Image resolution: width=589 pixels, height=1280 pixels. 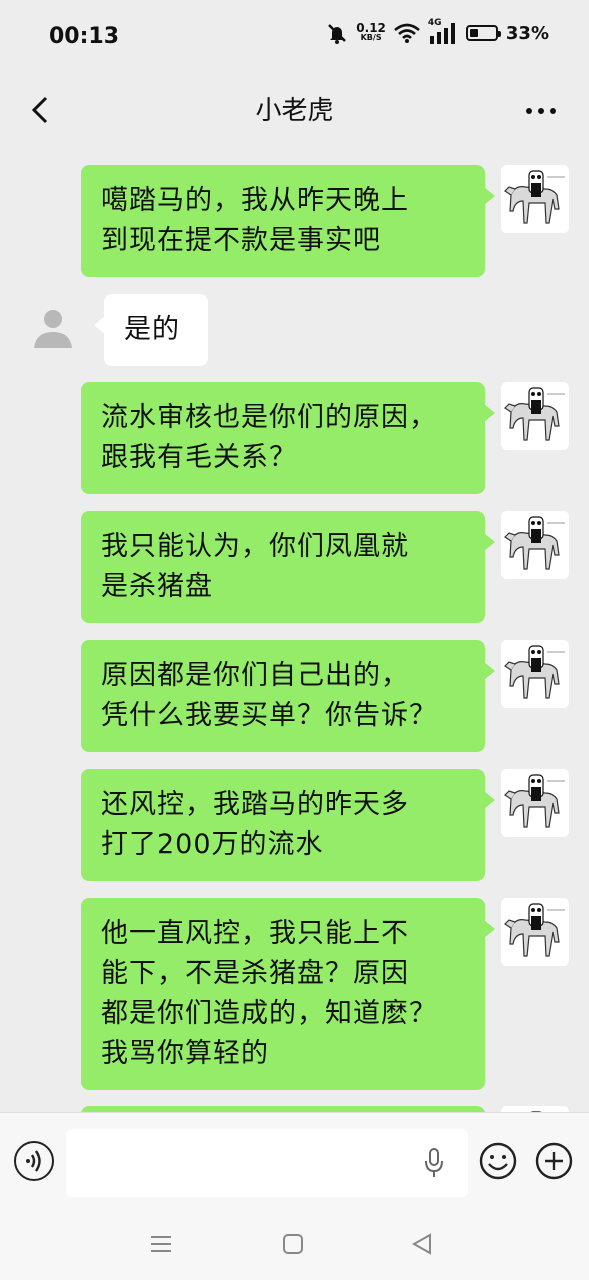 I want to click on emoji-icon, so click(x=498, y=1161).